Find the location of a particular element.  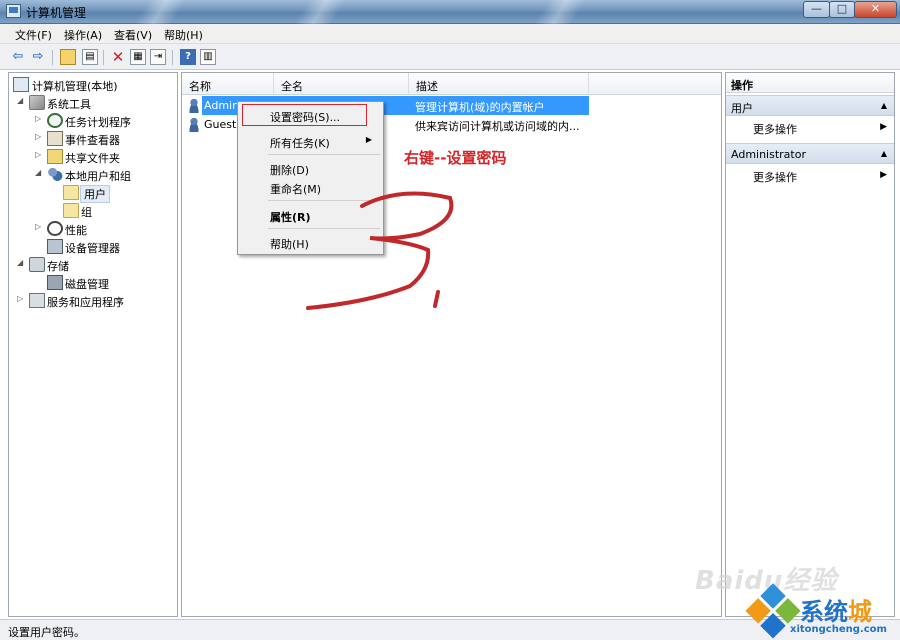

toolbar: ⇦ ⇨ ▤ ✕ ▦ ⇥ ? ▥ is located at coordinates (450, 57).